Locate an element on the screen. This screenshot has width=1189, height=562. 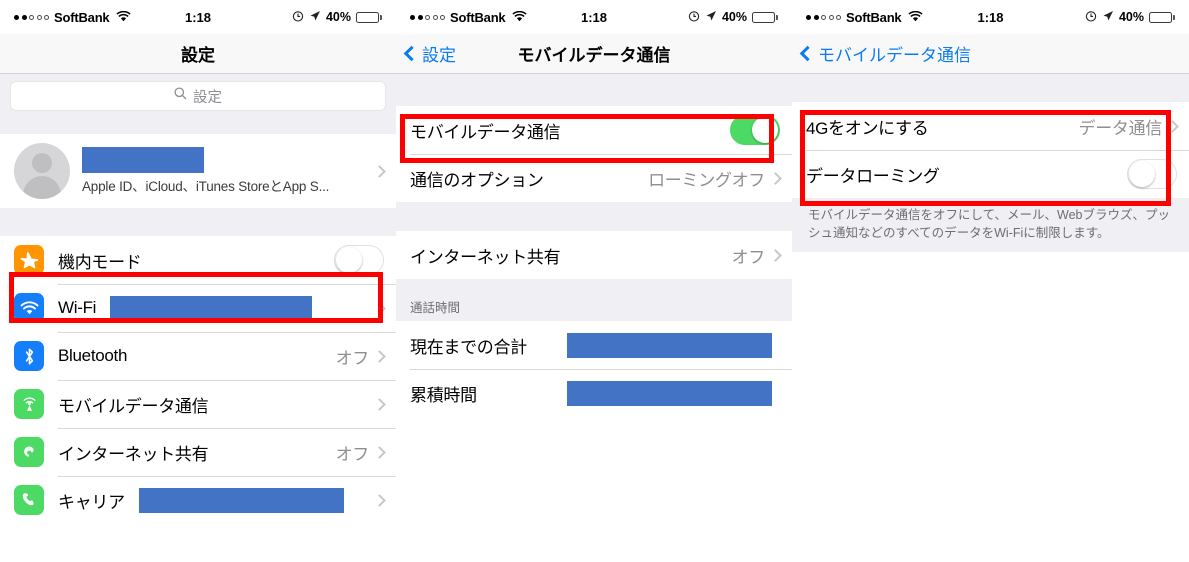
row-data-roaming: データローミング is located at coordinates (990, 174).